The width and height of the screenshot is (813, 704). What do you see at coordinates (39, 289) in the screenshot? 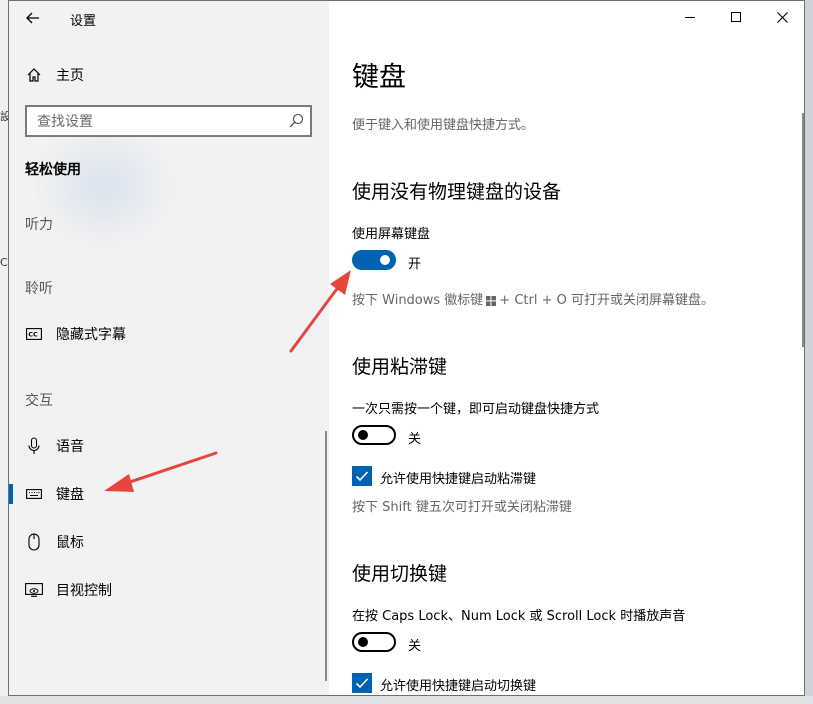
I see `section-heading-listening: 聆听` at bounding box center [39, 289].